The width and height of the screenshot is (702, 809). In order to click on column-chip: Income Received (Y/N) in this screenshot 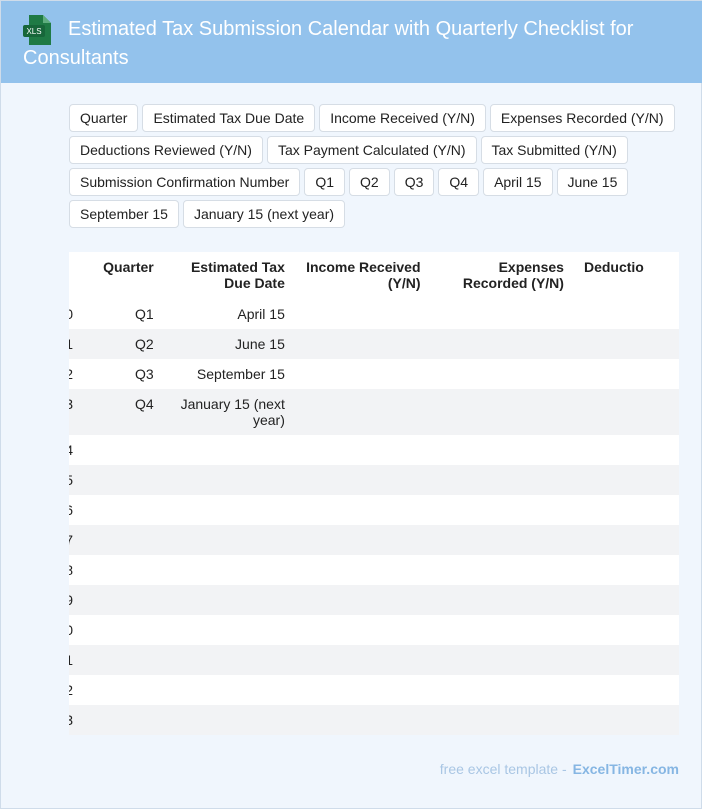, I will do `click(402, 118)`.